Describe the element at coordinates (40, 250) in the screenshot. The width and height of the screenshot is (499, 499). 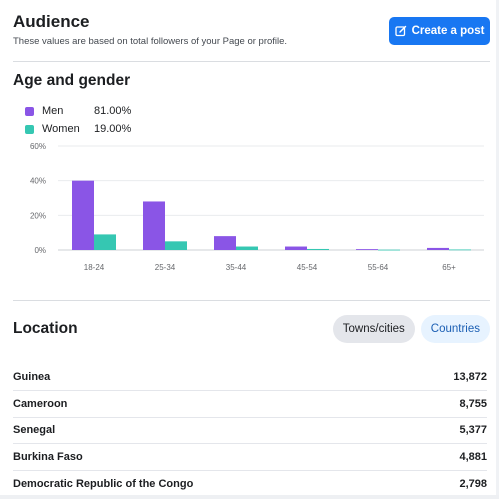
I see `y-tick-label: 0%` at that location.